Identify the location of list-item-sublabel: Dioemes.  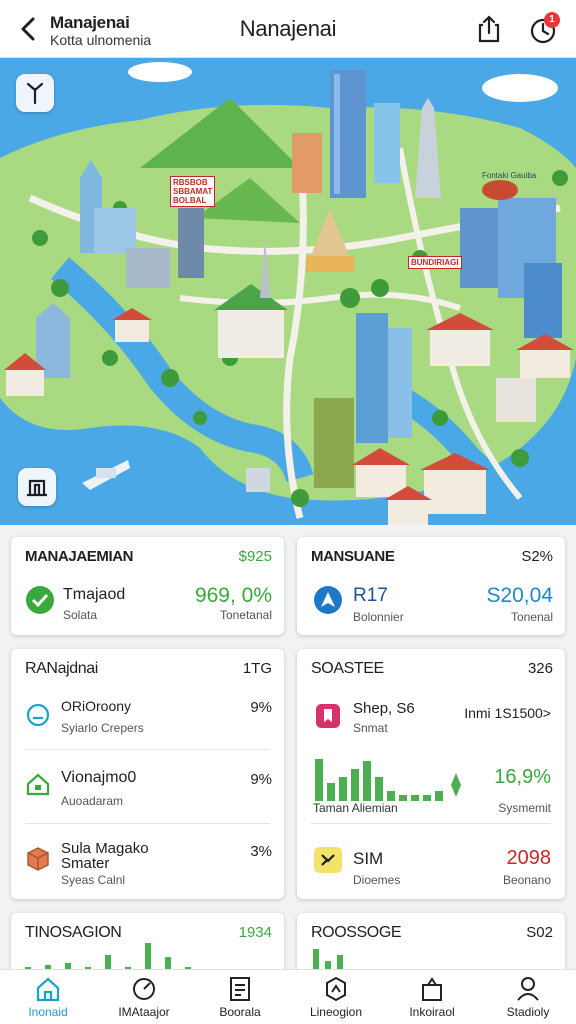
(377, 880).